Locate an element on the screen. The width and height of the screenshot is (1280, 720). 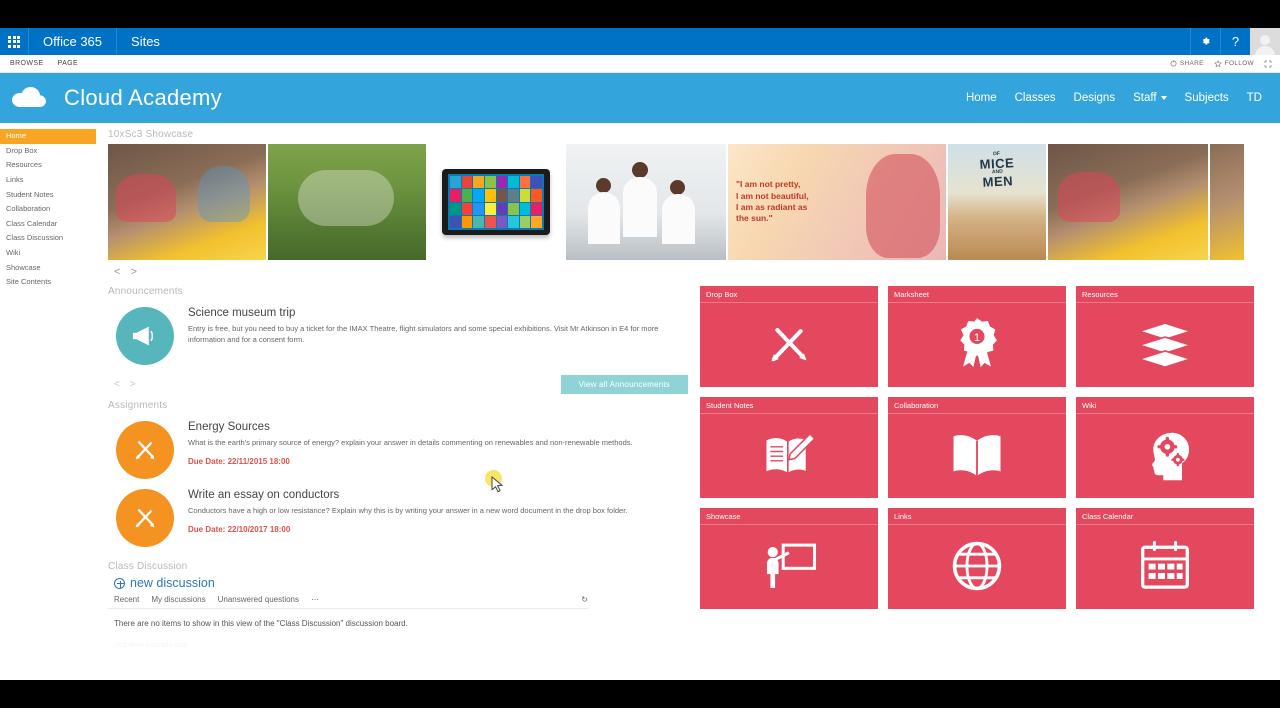
tab-unanswered-questions: Unanswered questions is located at coordinates (258, 599).